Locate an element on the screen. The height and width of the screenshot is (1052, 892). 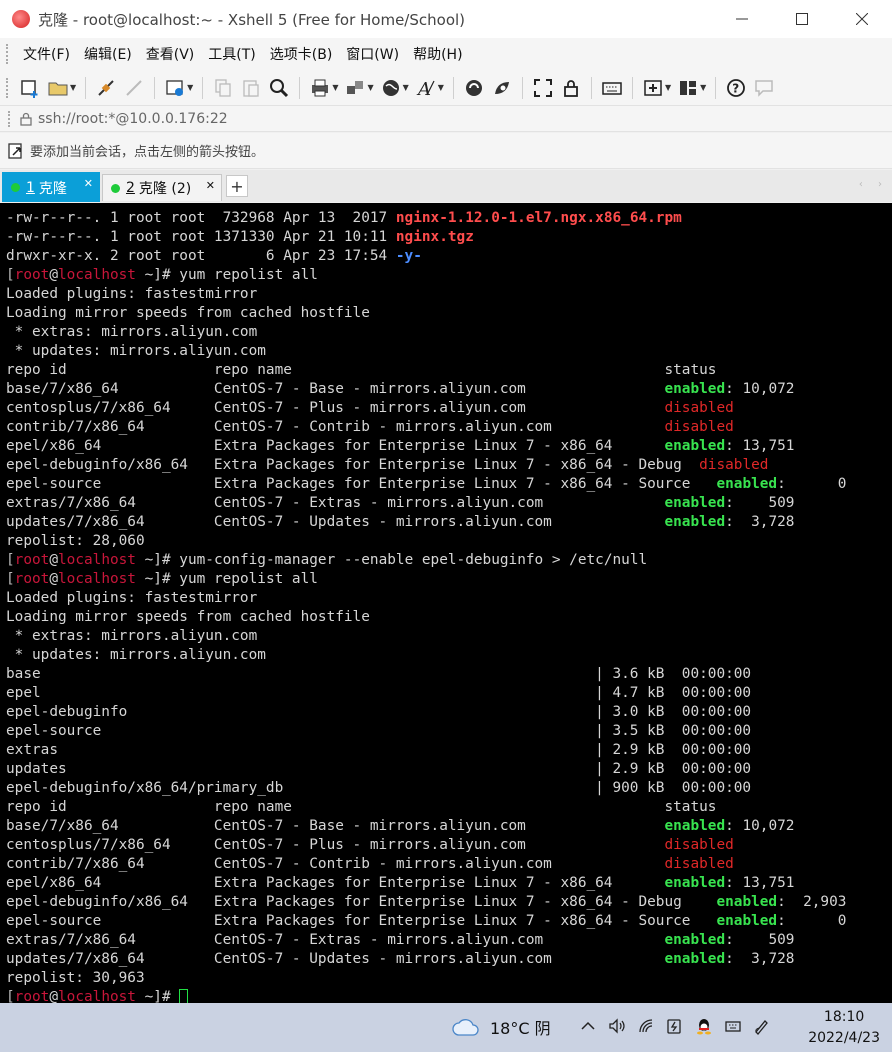
new-tab-button: ▼ is located at coordinates (656, 88).